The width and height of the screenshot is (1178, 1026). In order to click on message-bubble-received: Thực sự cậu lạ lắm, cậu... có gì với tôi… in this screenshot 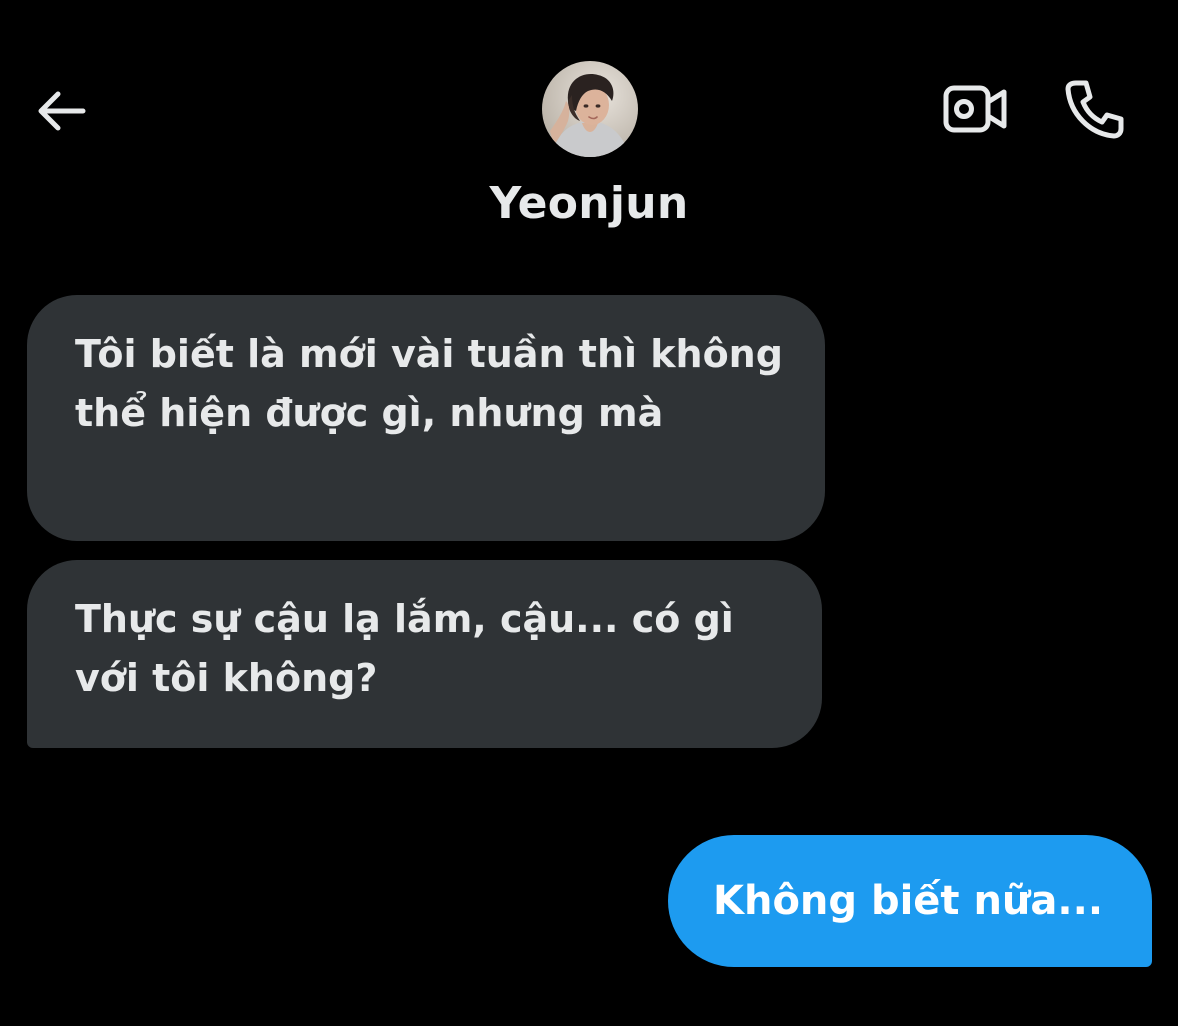, I will do `click(424, 654)`.